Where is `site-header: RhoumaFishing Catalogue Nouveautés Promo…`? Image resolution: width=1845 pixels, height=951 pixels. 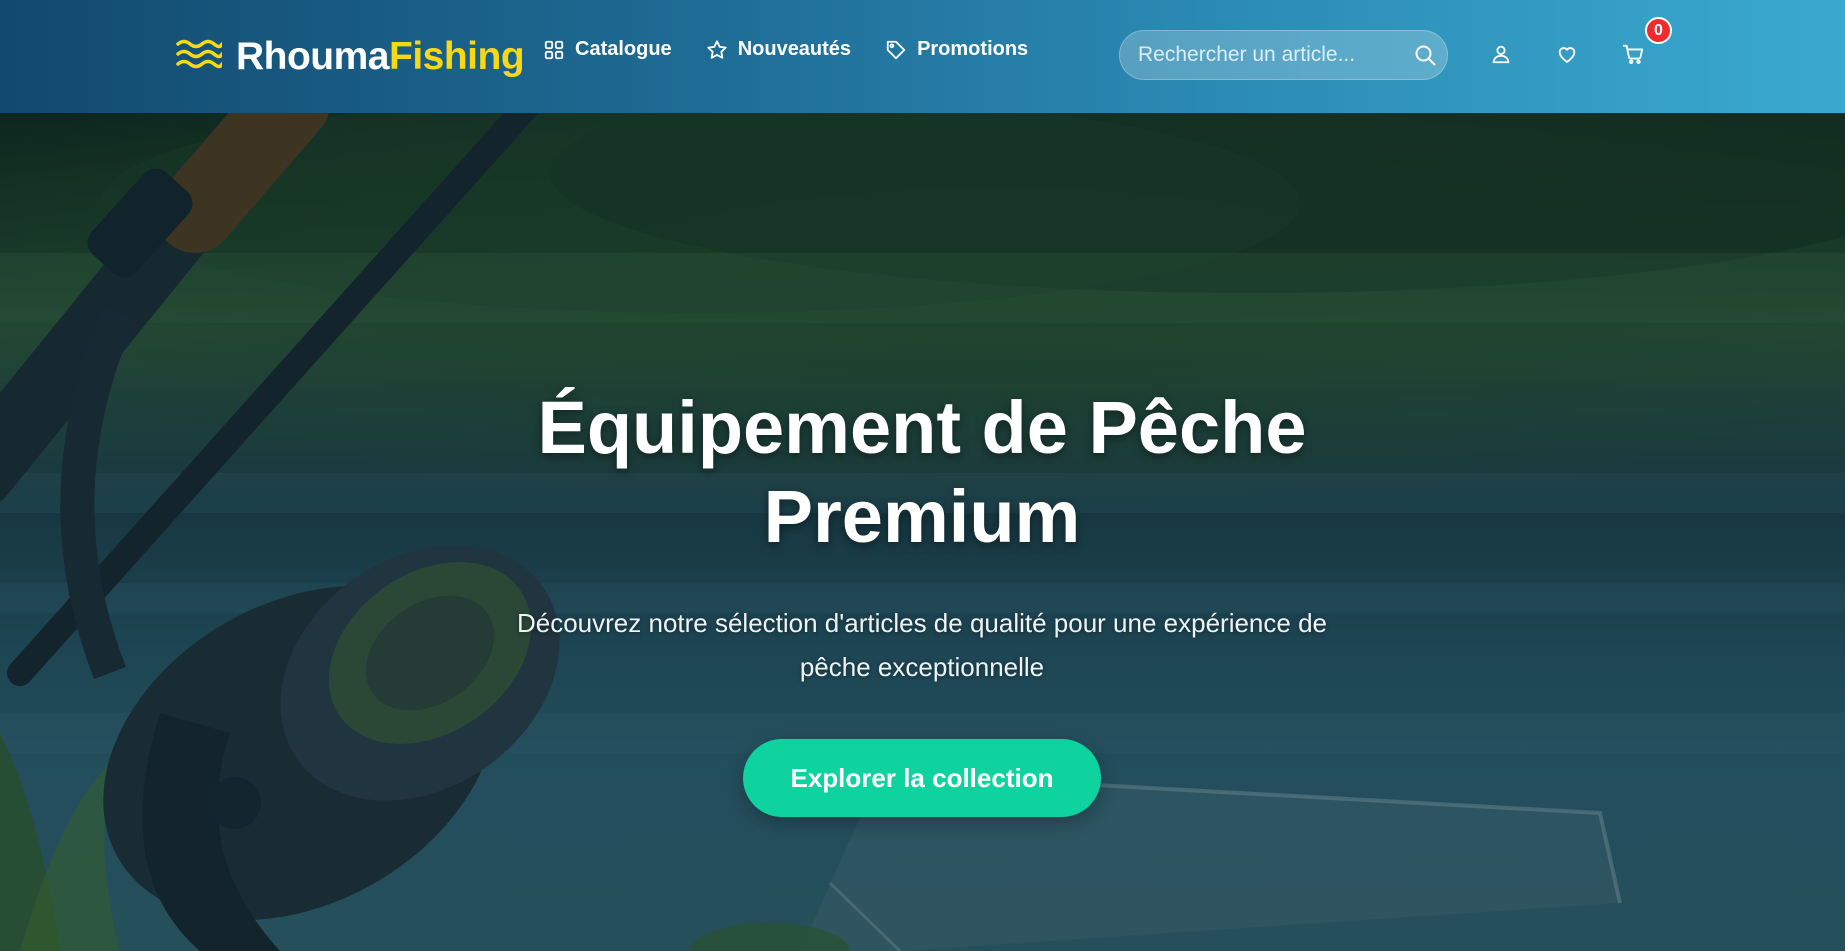
site-header: RhoumaFishing Catalogue Nouveautés Promo… is located at coordinates (922, 56).